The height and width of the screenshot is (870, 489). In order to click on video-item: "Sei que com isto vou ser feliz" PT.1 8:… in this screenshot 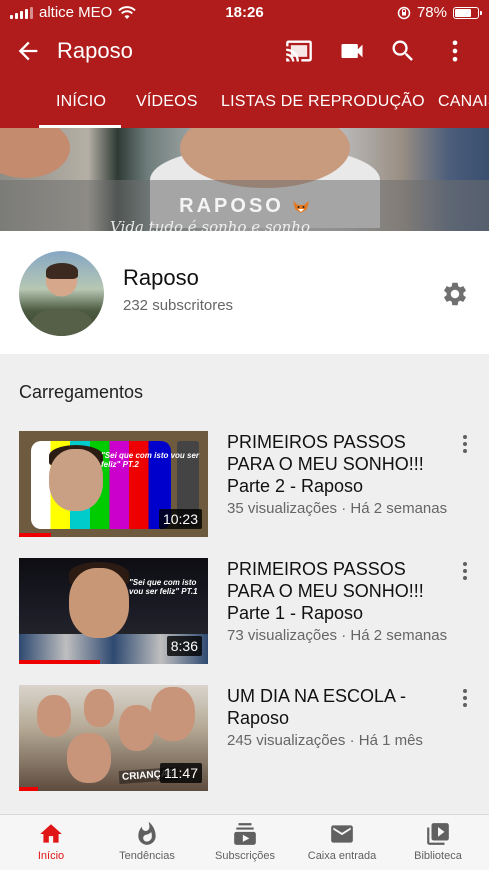, I will do `click(244, 612)`.